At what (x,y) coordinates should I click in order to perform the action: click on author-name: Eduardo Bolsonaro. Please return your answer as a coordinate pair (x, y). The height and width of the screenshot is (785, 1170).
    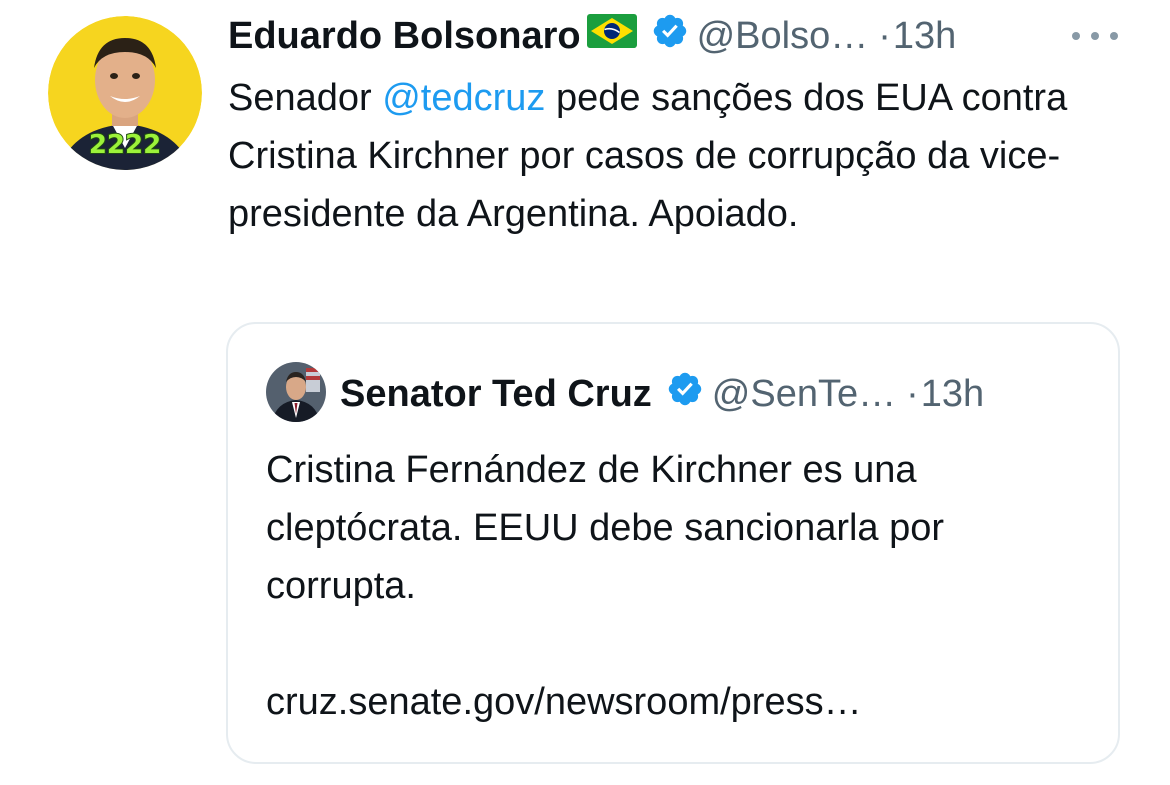
    Looking at the image, I should click on (404, 36).